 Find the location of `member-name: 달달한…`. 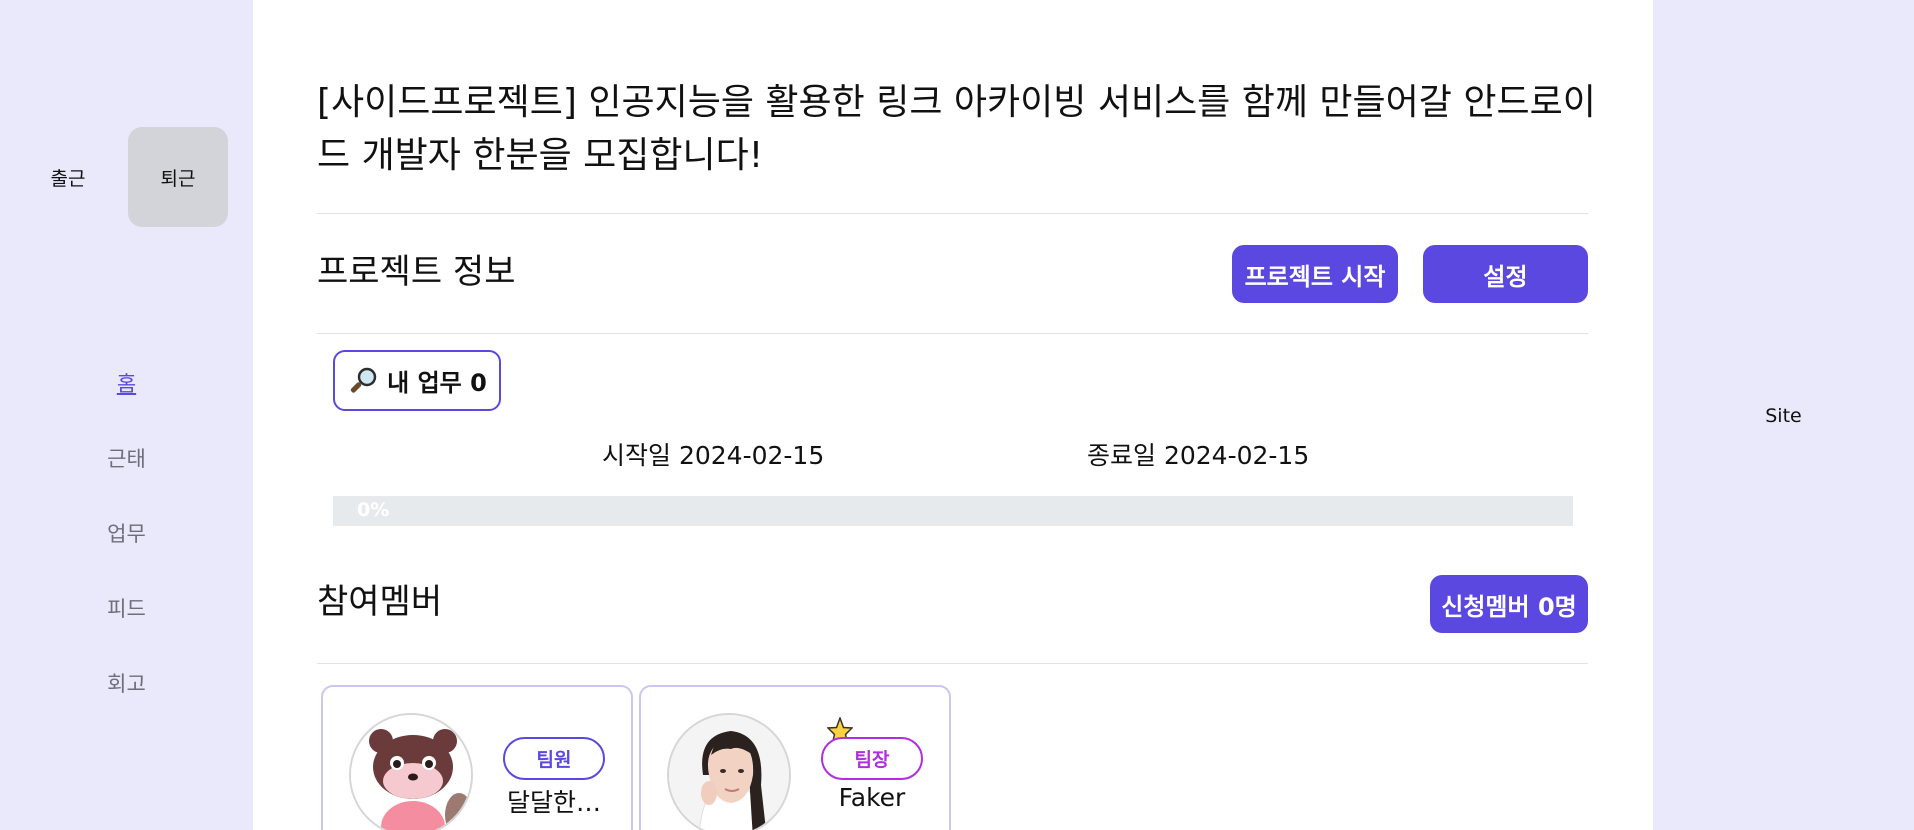

member-name: 달달한… is located at coordinates (553, 802).